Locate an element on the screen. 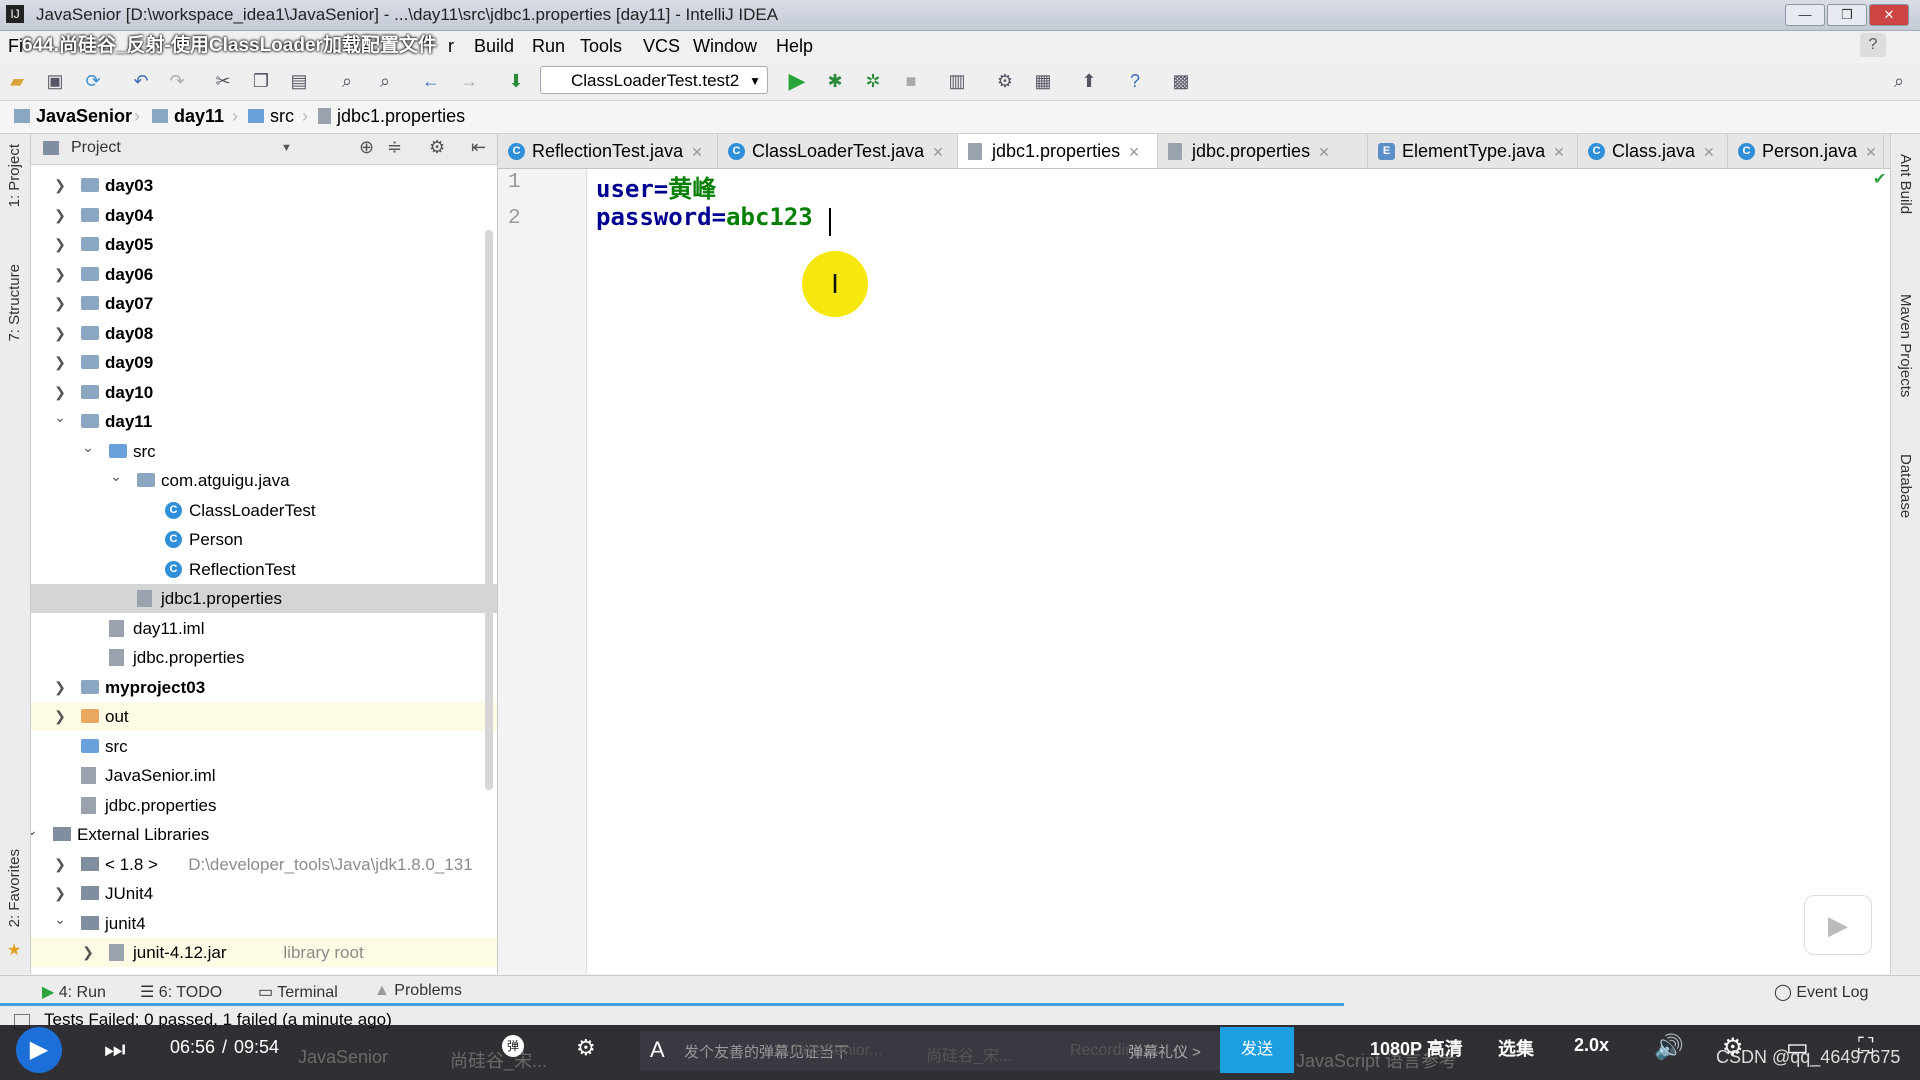 Image resolution: width=1920 pixels, height=1080 pixels. menu-window: Window is located at coordinates (725, 46).